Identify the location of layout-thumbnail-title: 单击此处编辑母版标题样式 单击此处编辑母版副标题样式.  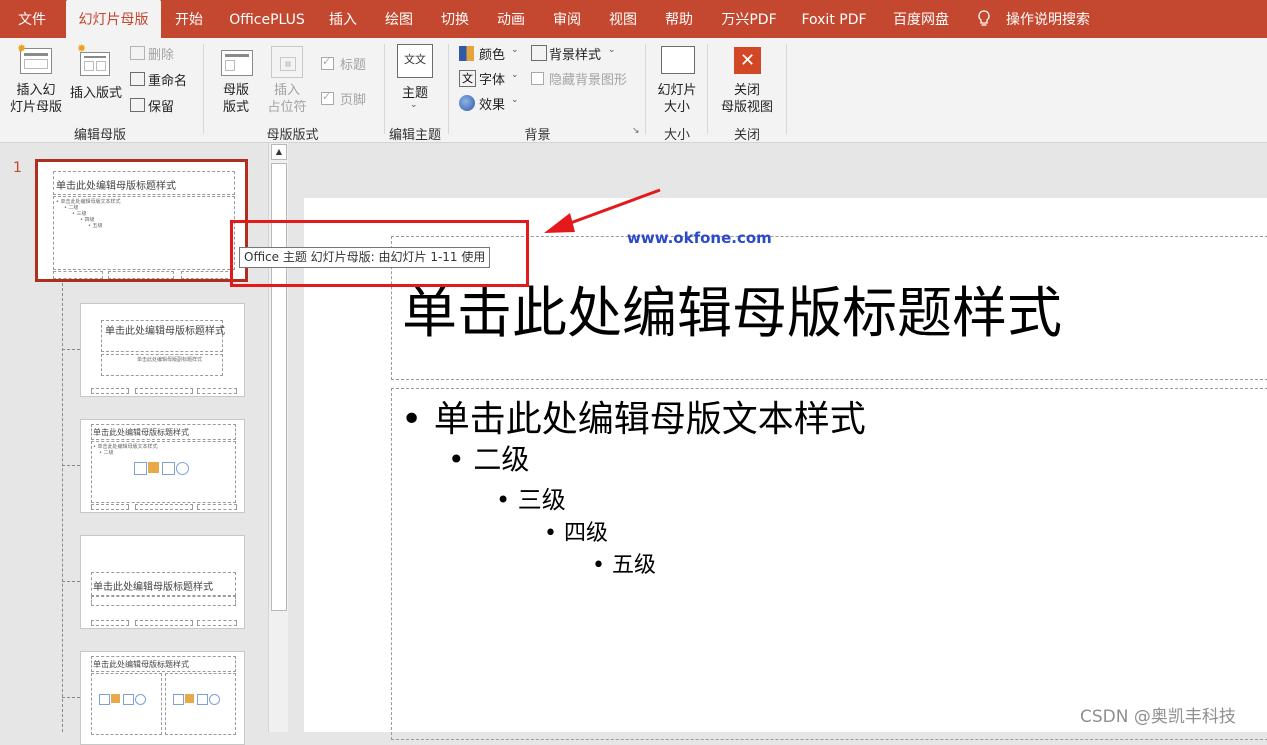
(162, 350).